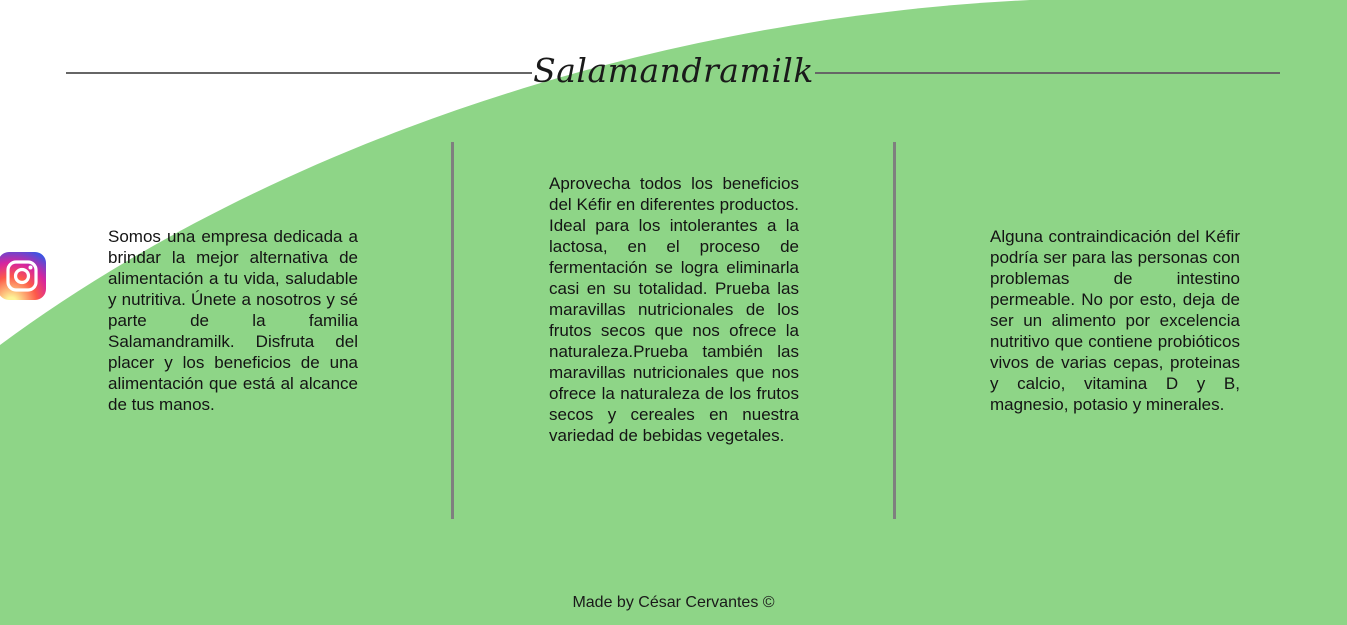 The image size is (1347, 625). I want to click on instagram-icon, so click(22, 276).